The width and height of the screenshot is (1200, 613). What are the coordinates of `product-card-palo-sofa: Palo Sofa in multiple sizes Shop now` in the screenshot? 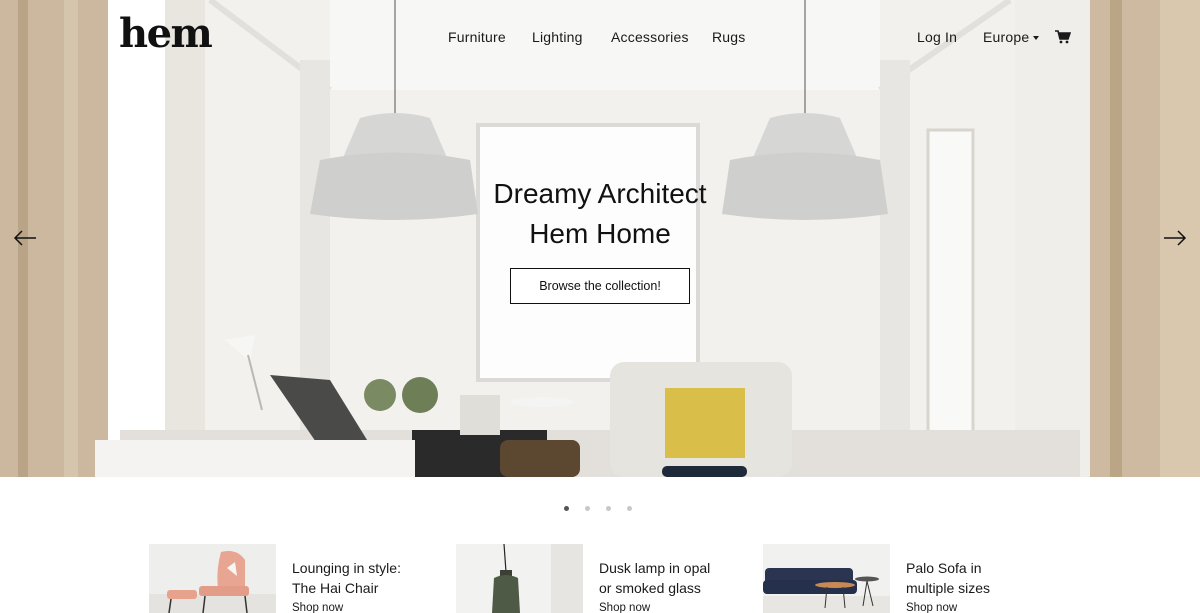 It's located at (913, 578).